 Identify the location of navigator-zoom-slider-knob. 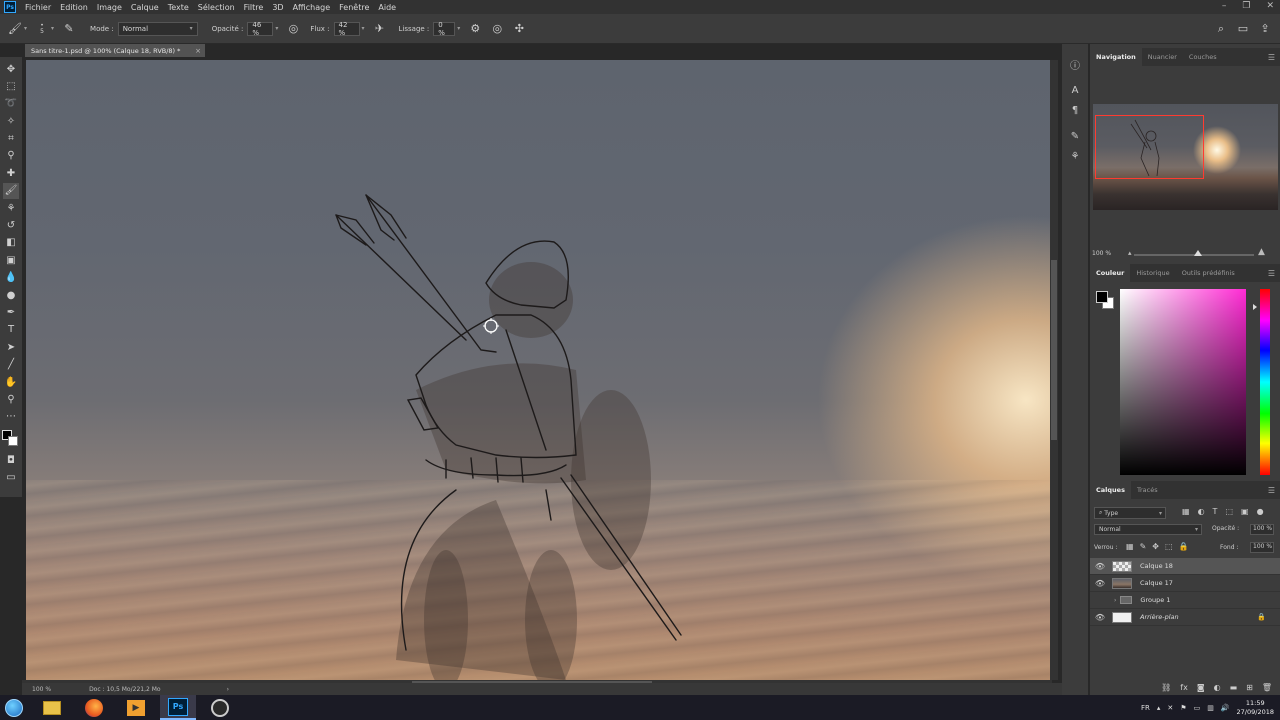
(1198, 253).